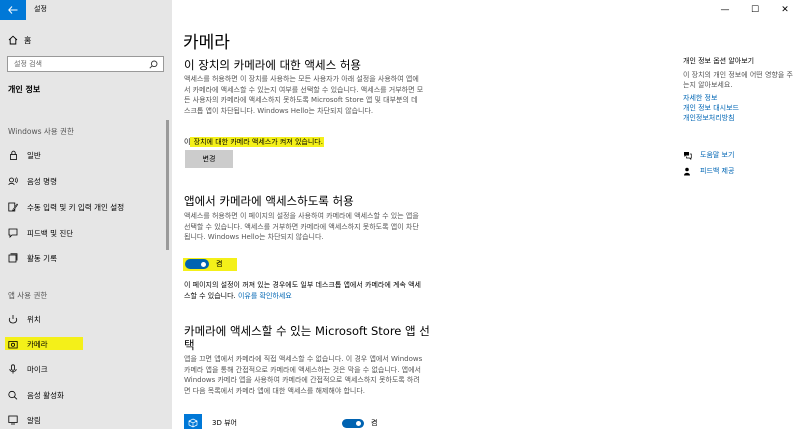  I want to click on status-highlight: 장치에 대한 카메라 액세스가 켜져 있습니다., so click(257, 142).